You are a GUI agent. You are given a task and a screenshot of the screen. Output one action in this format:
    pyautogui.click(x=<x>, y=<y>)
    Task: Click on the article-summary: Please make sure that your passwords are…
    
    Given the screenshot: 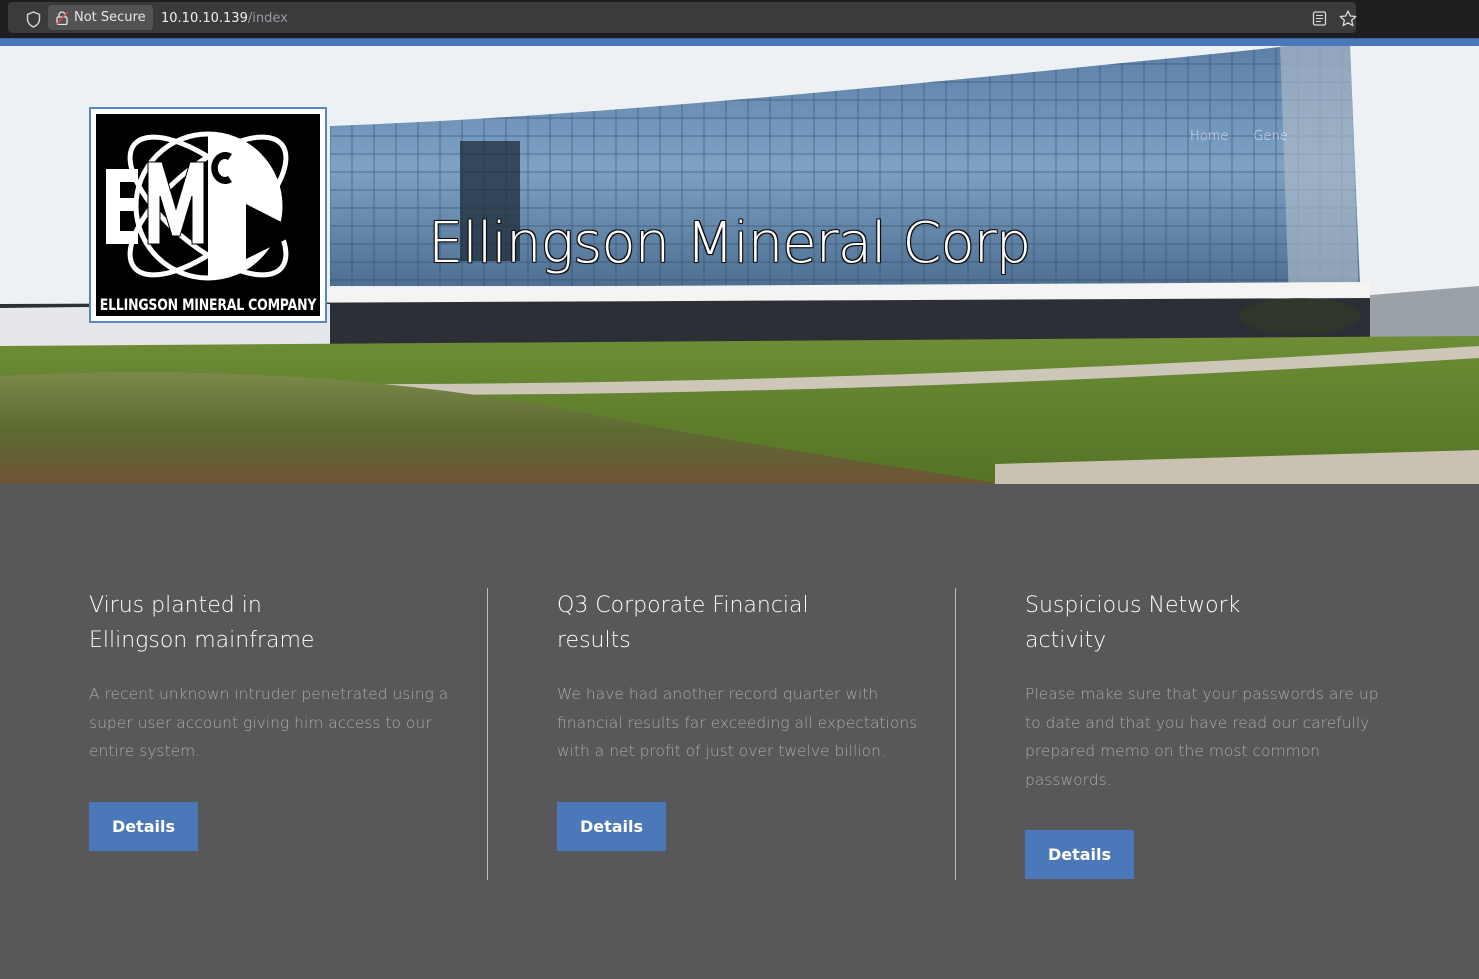 What is the action you would take?
    pyautogui.click(x=1202, y=737)
    